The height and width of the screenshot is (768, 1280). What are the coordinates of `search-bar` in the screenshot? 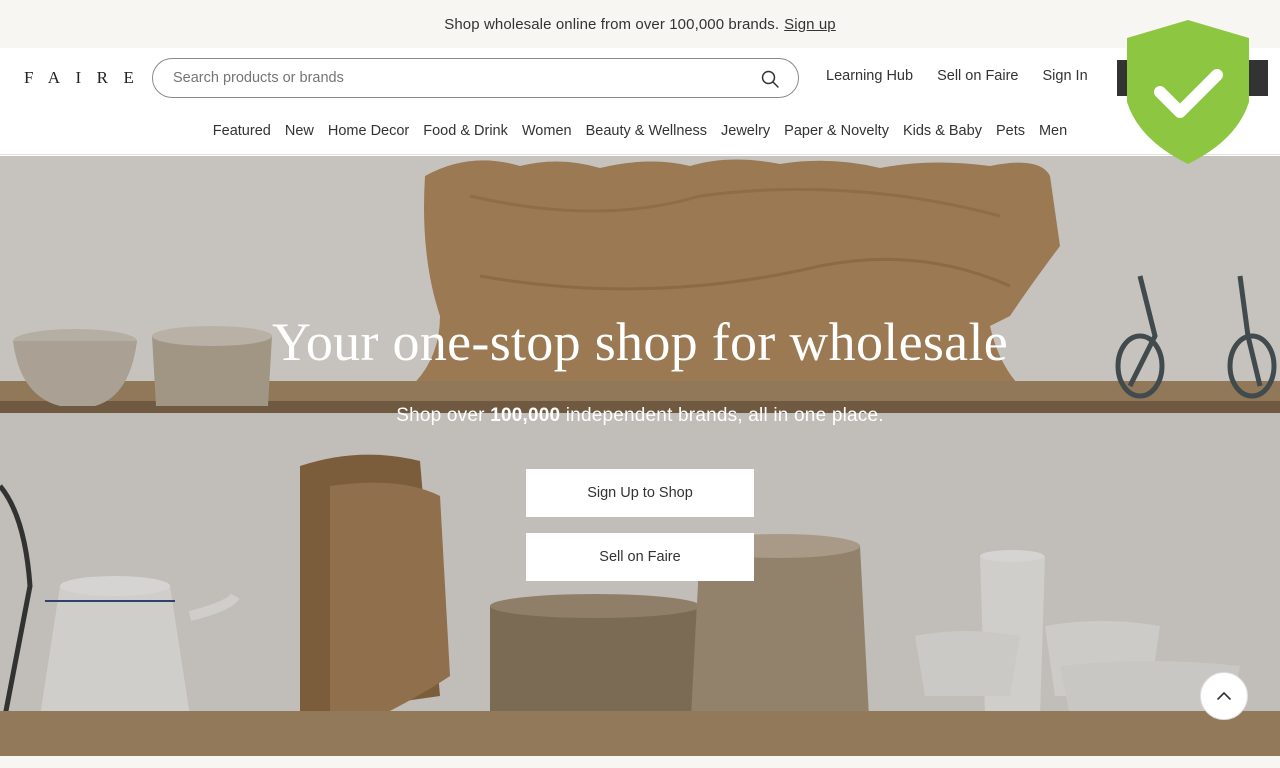 It's located at (475, 78).